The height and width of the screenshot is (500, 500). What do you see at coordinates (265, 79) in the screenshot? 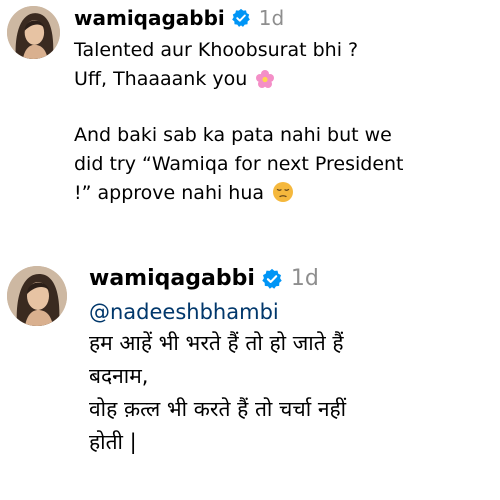
I see `cherry-blossom-icon` at bounding box center [265, 79].